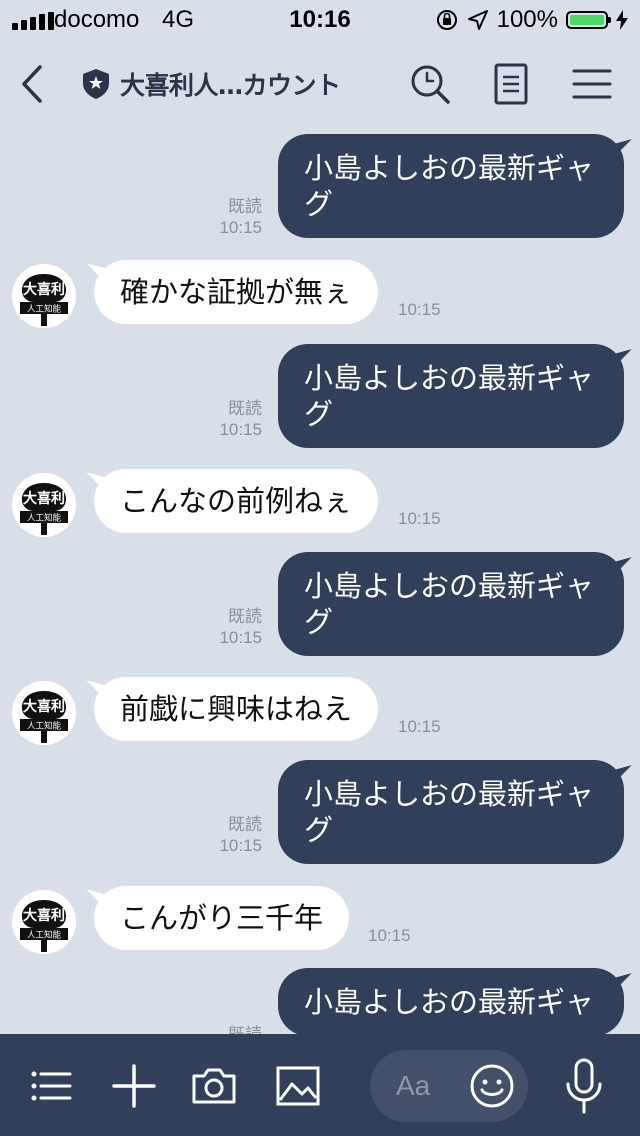  Describe the element at coordinates (588, 20) in the screenshot. I see `battery-icon` at that location.